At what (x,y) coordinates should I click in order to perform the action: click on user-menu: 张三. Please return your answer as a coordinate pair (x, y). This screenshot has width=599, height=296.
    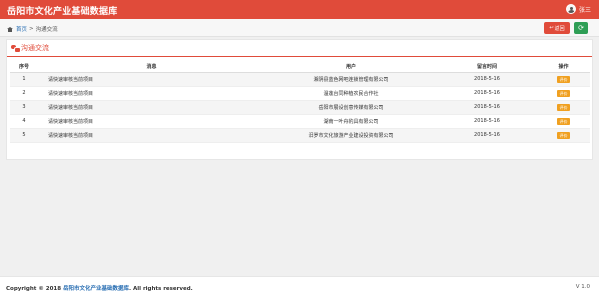
    Looking at the image, I should click on (578, 9).